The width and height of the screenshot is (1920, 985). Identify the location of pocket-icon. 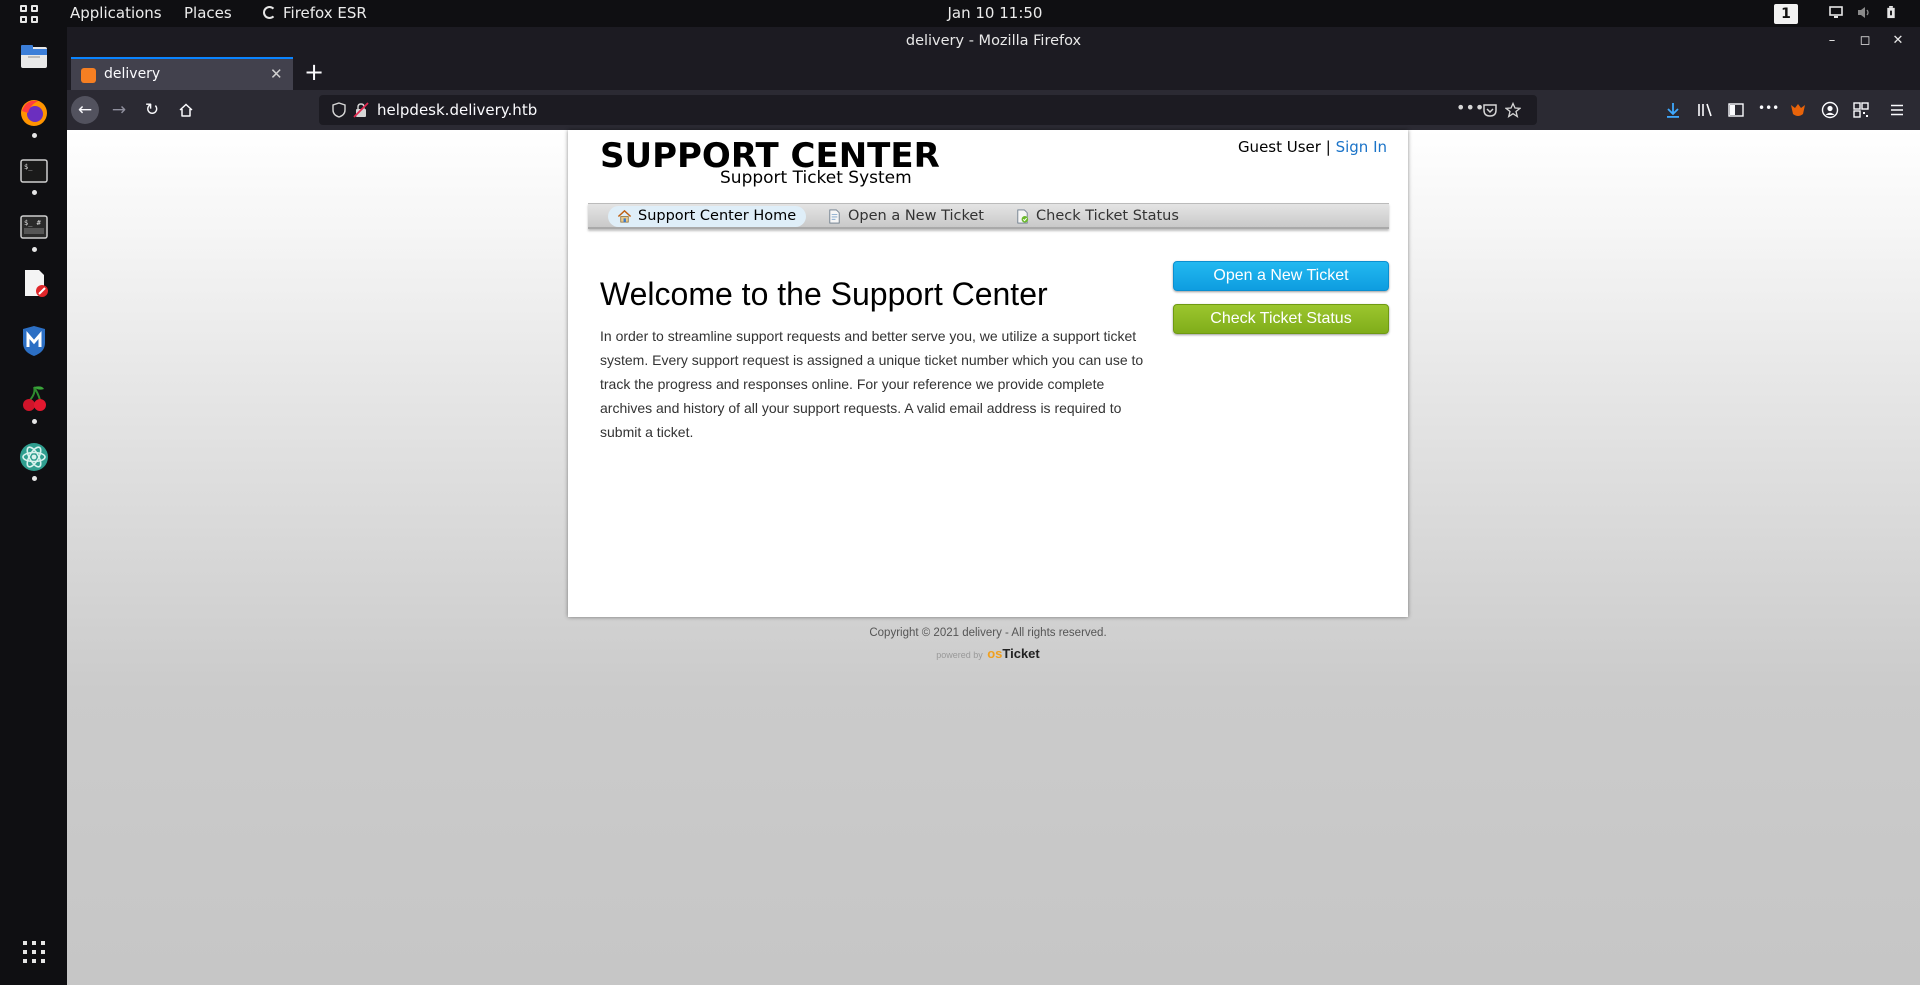
(1490, 110).